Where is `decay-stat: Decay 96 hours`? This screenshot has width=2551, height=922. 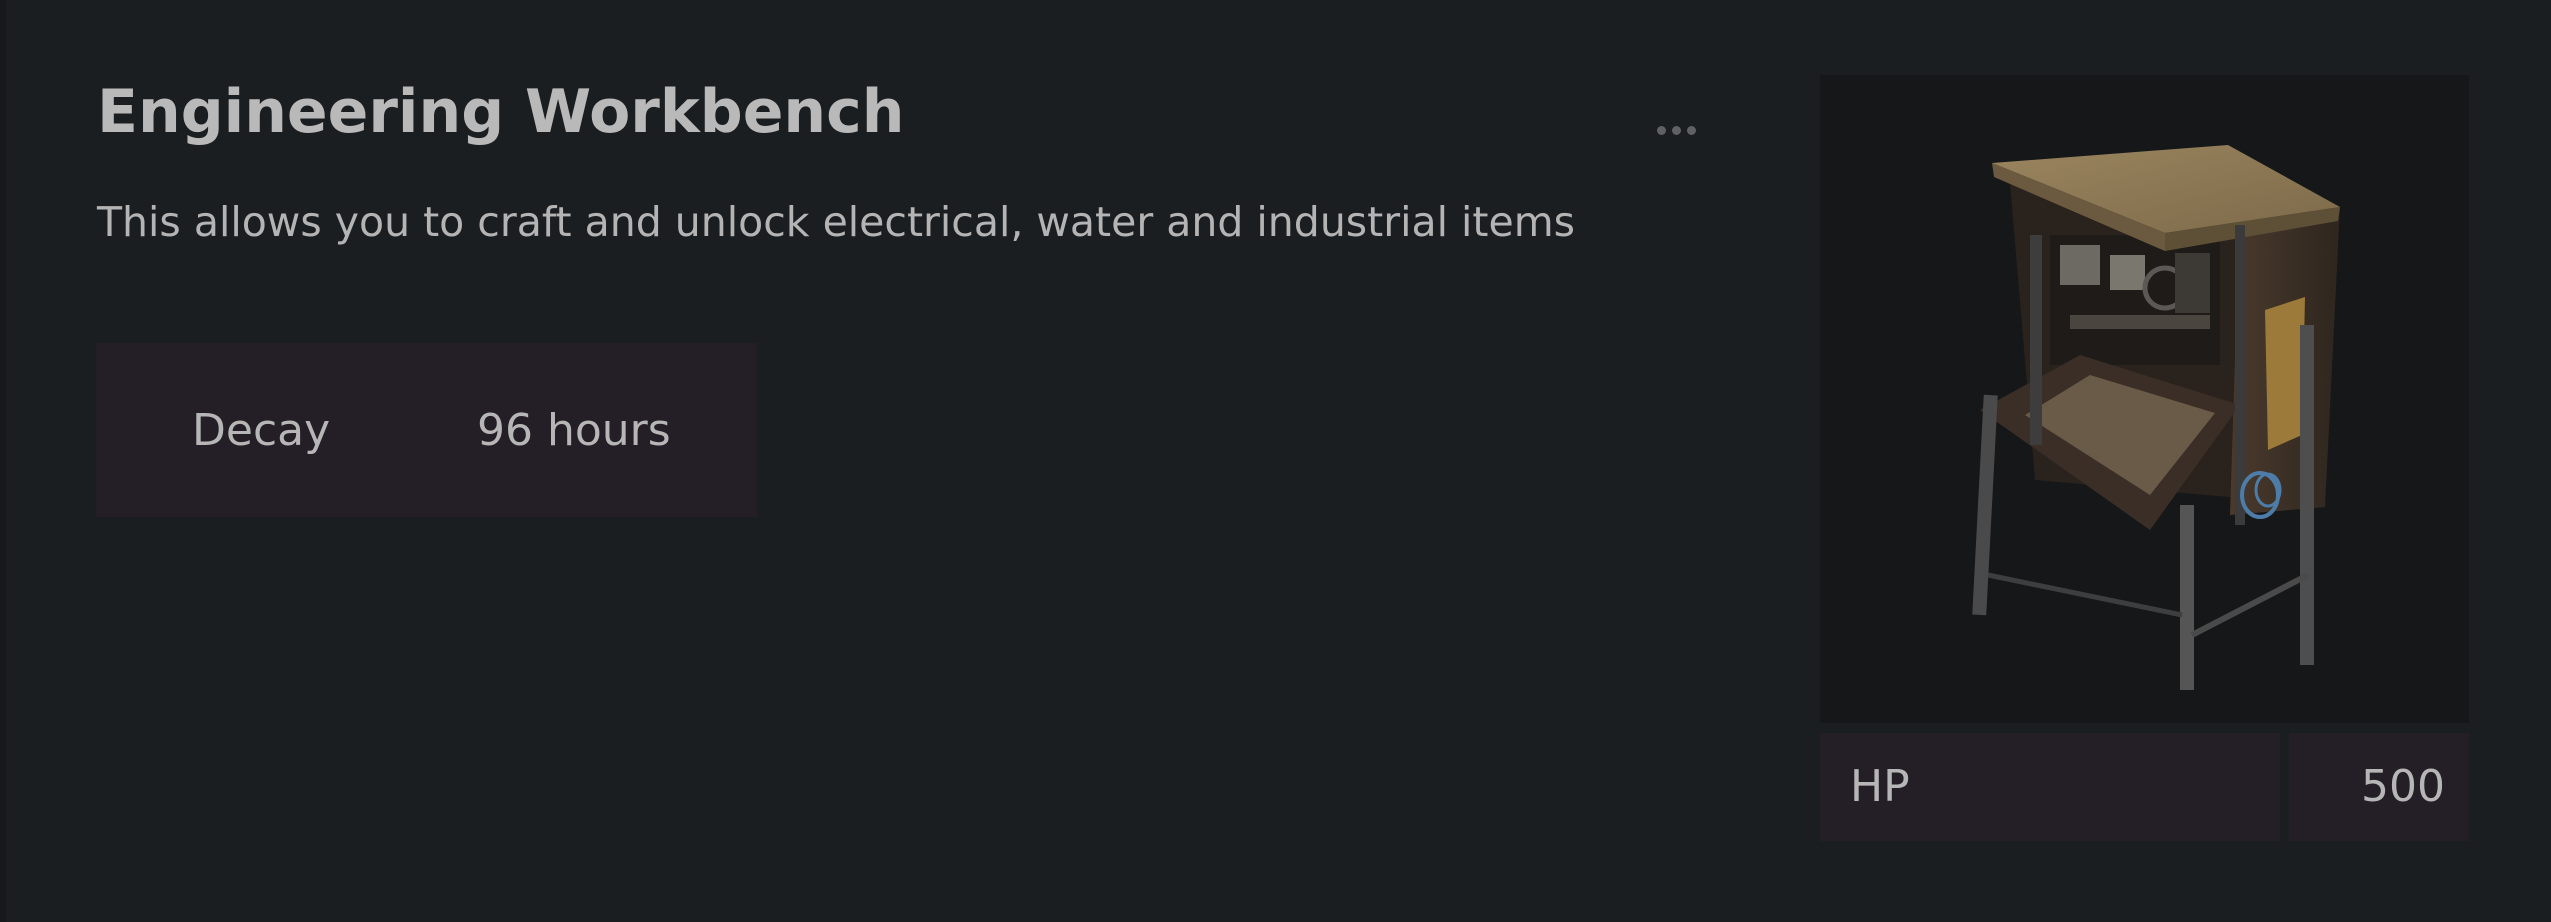 decay-stat: Decay 96 hours is located at coordinates (426, 430).